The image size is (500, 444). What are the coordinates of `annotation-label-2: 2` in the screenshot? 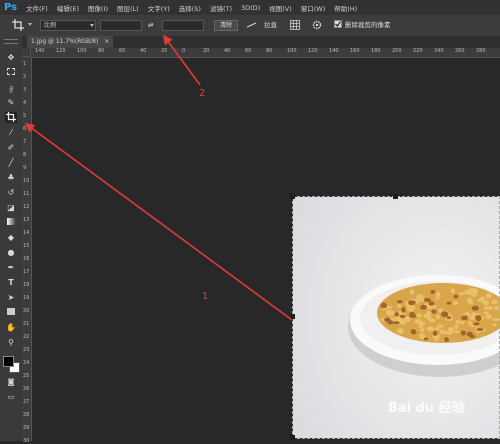 It's located at (202, 93).